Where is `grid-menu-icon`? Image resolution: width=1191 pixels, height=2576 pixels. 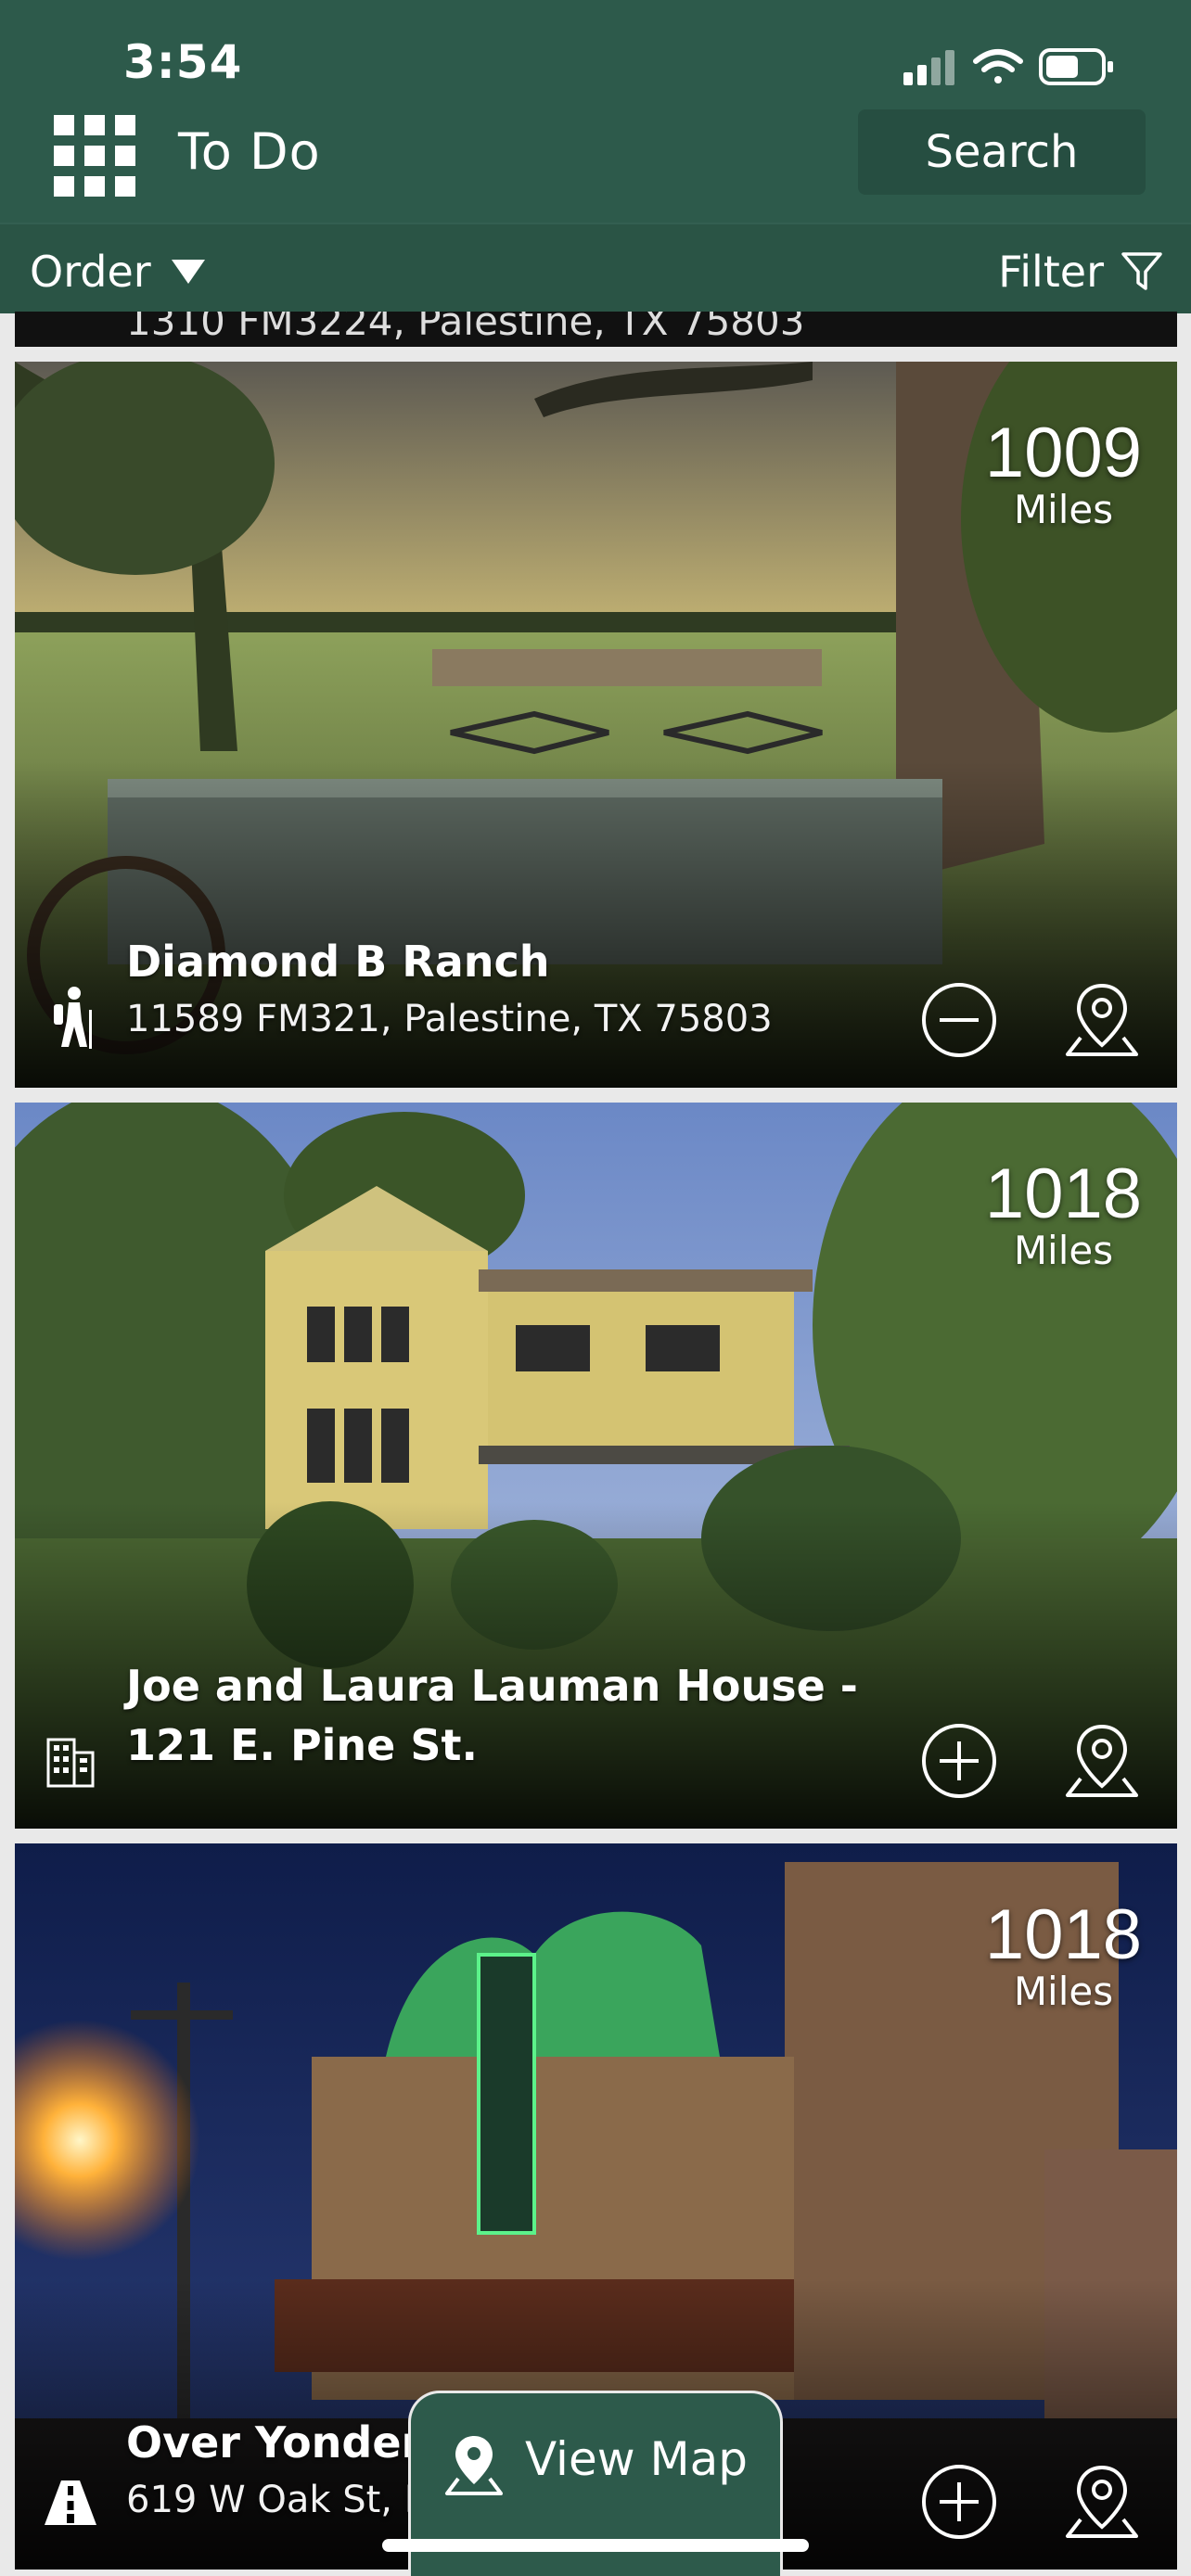
grid-menu-icon is located at coordinates (95, 156).